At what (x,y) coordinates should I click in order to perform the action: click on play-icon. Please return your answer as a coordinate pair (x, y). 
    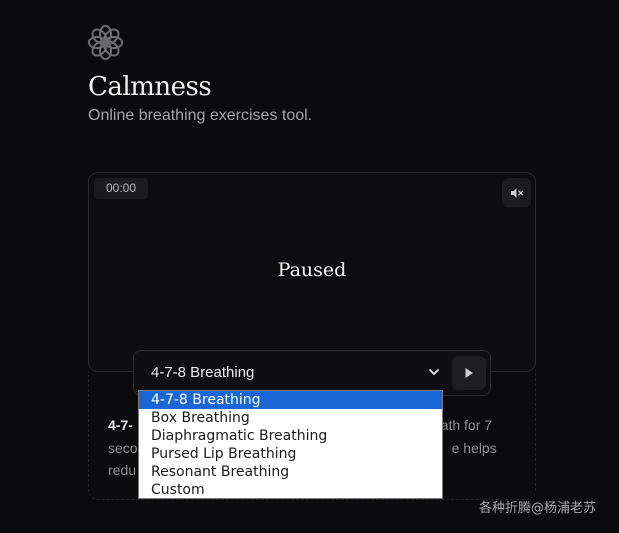
    Looking at the image, I should click on (469, 373).